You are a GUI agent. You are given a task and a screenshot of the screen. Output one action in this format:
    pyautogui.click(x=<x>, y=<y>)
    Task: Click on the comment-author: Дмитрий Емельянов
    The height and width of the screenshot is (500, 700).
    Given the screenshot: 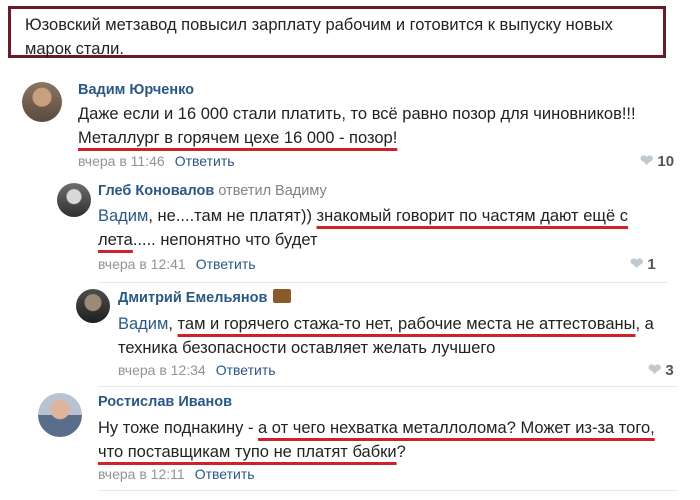 What is the action you would take?
    pyautogui.click(x=205, y=297)
    